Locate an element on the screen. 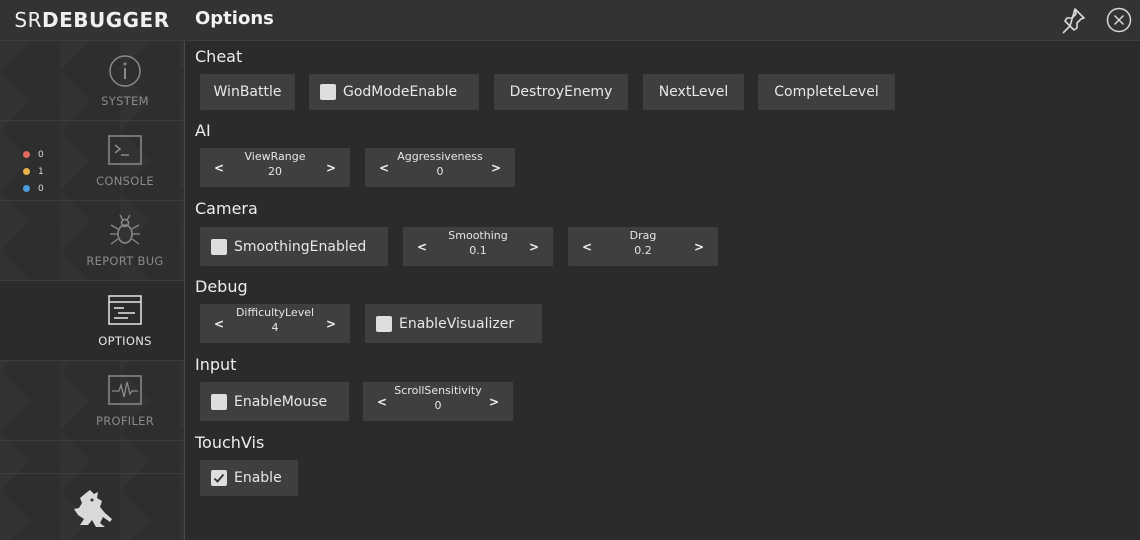 The image size is (1140, 540). profiler-icon is located at coordinates (125, 390).